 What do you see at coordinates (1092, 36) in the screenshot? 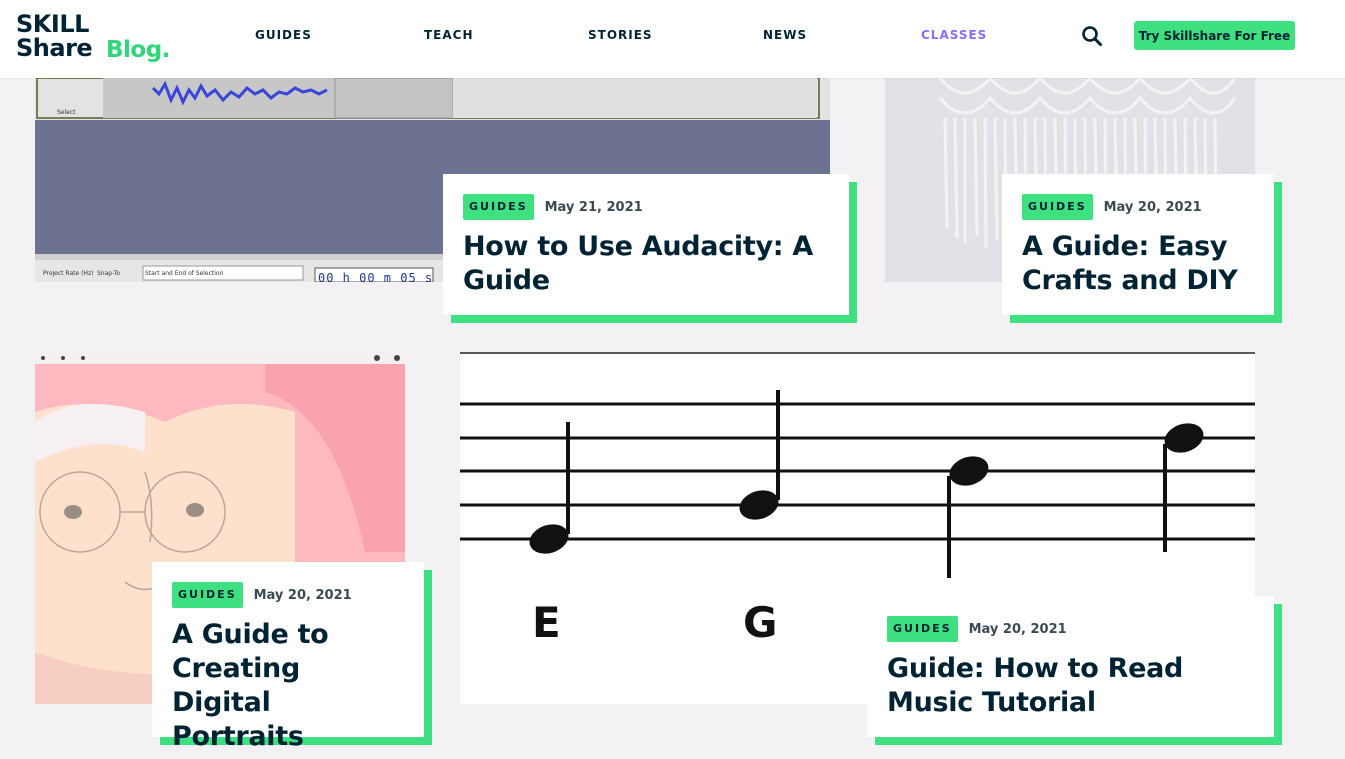
I see `search-icon` at bounding box center [1092, 36].